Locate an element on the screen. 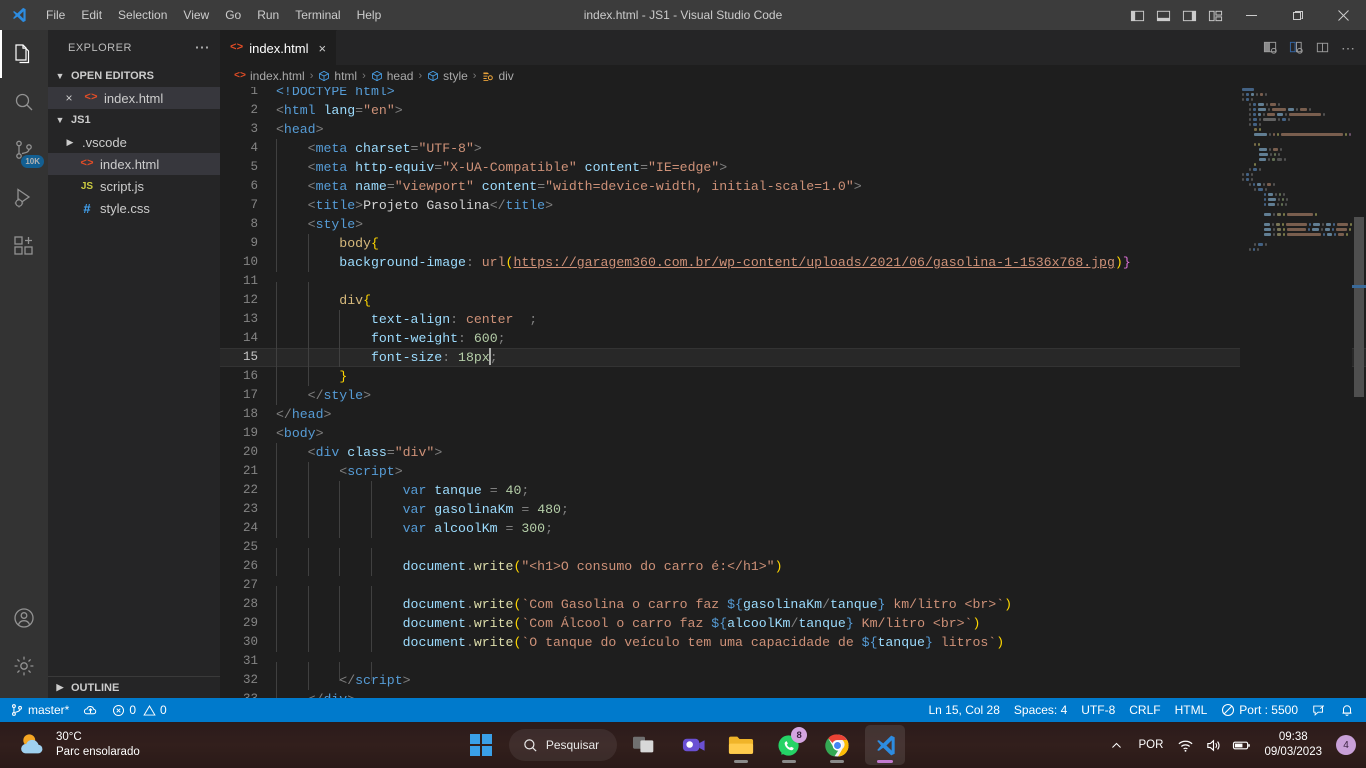  code-line: 20 <div class="div"> is located at coordinates (793, 452).